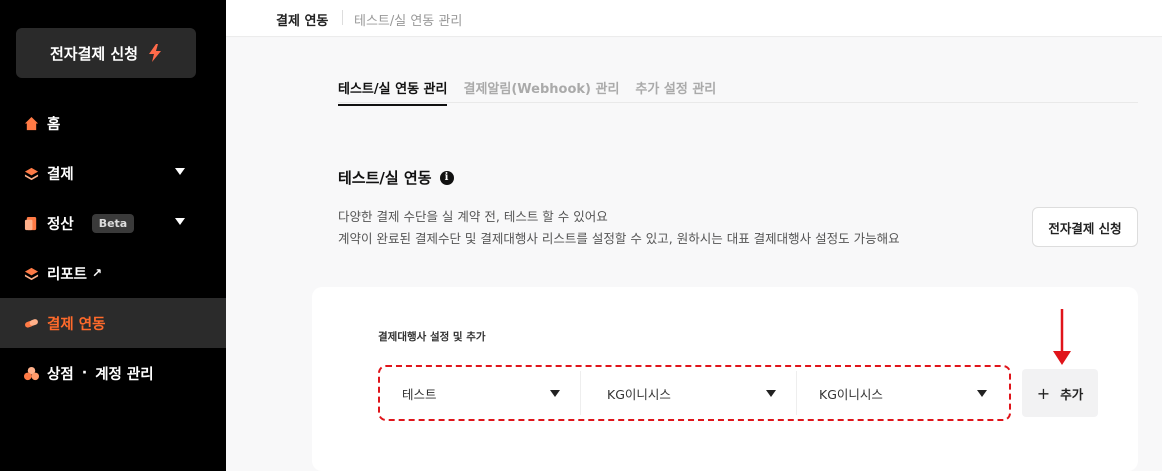 This screenshot has width=1162, height=471. What do you see at coordinates (446, 177) in the screenshot?
I see `info-icon: i` at bounding box center [446, 177].